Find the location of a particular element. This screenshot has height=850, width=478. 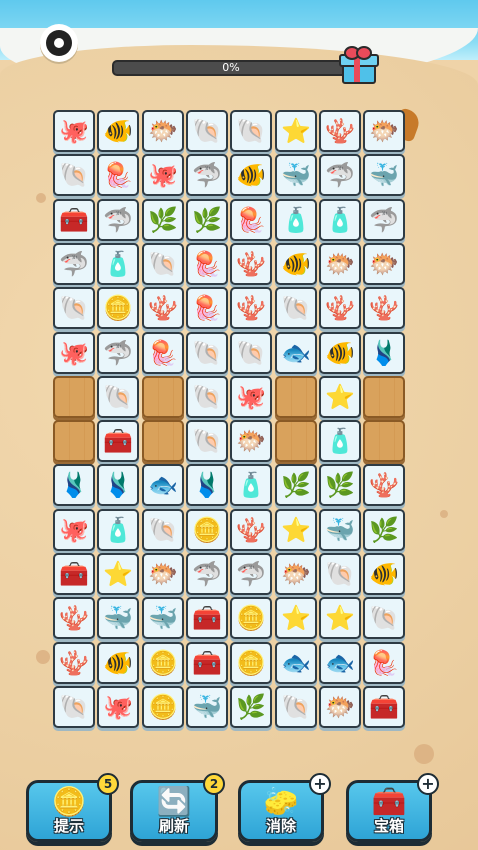

settings-button is located at coordinates (59, 43).